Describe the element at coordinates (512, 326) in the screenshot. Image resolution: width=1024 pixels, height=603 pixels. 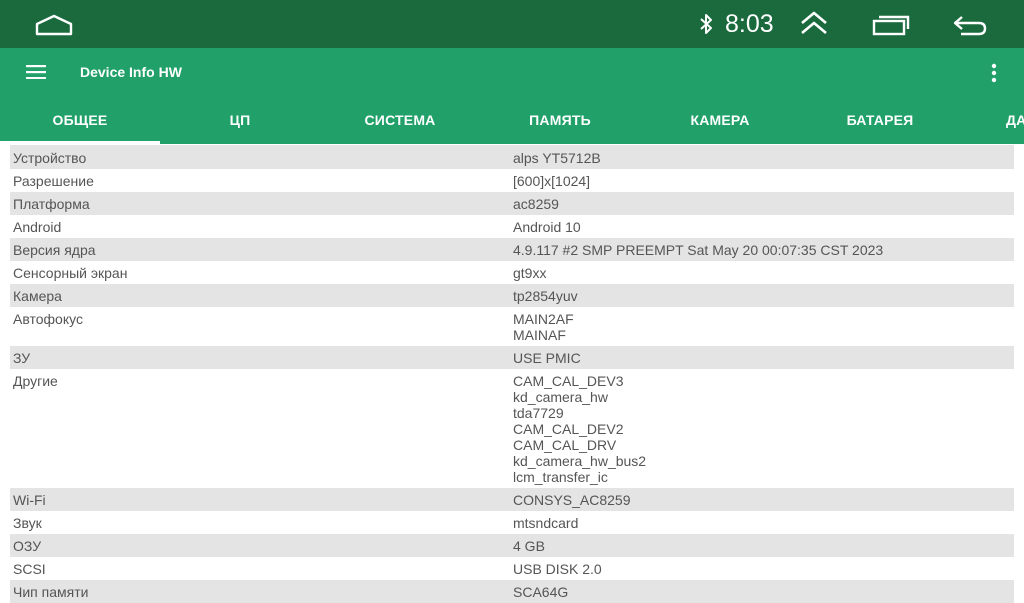
I see `table-row: Автофокус MAIN2AF MAINAF` at that location.